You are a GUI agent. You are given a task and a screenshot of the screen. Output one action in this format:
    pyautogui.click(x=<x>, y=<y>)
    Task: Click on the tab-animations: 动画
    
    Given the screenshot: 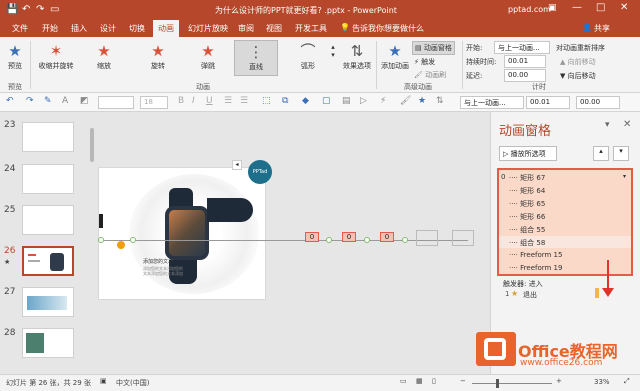 What is the action you would take?
    pyautogui.click(x=166, y=28)
    